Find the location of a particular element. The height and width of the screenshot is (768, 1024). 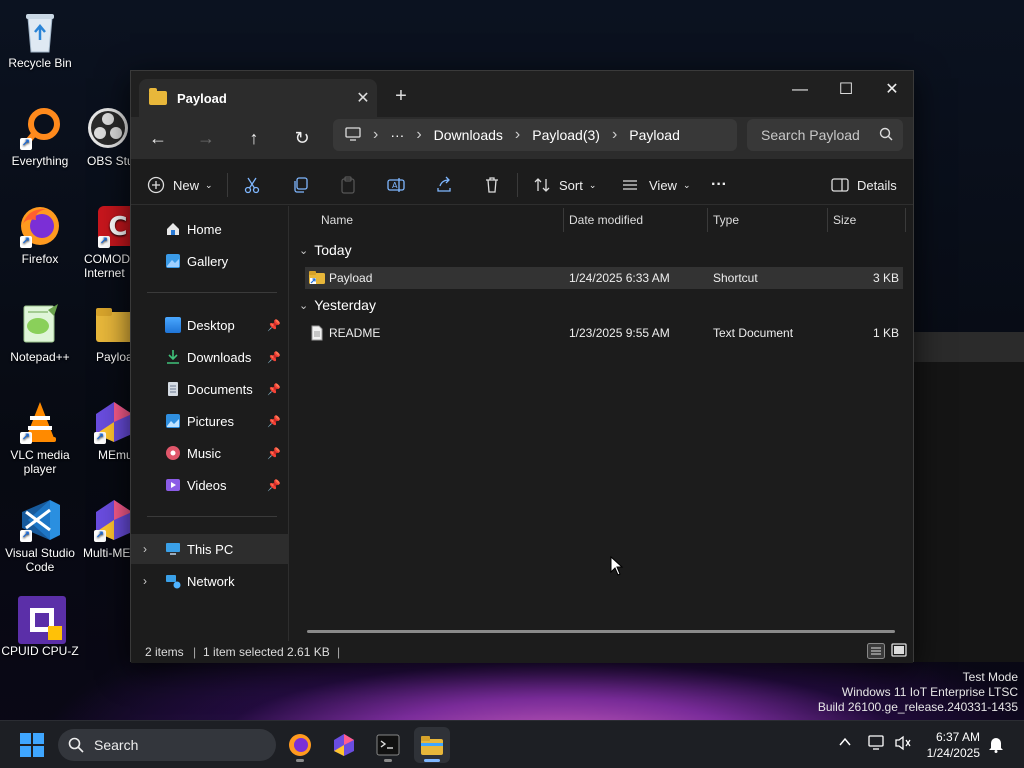

nav-item-music: Music 📌 is located at coordinates (210, 453).